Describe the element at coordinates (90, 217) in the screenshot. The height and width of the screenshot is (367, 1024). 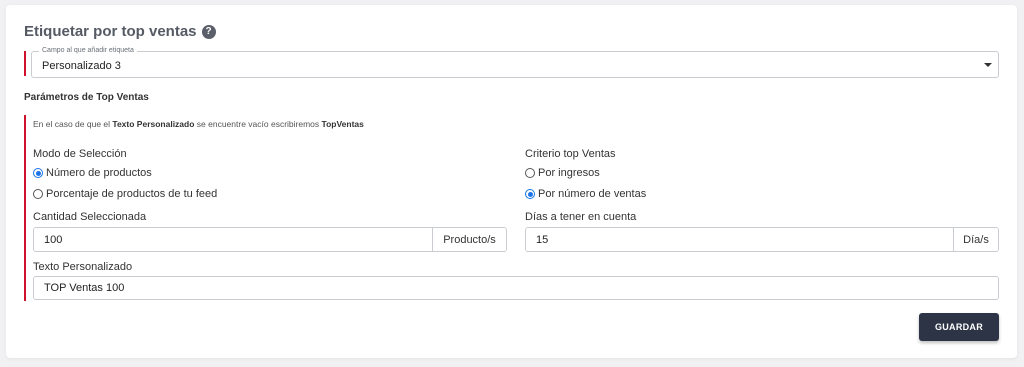
I see `quantity-label: Cantidad Seleccionada` at that location.